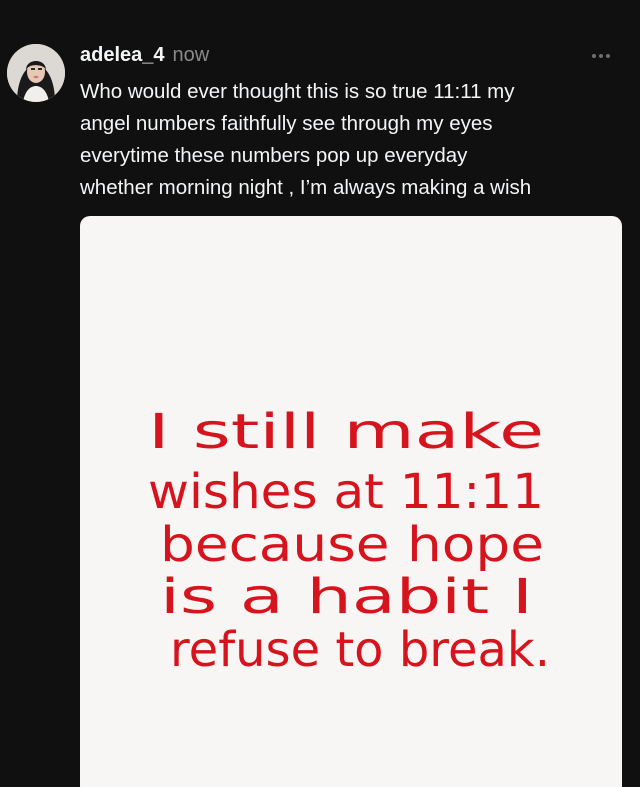 This screenshot has width=640, height=787. Describe the element at coordinates (122, 55) in the screenshot. I see `username-link: adelea_4` at that location.